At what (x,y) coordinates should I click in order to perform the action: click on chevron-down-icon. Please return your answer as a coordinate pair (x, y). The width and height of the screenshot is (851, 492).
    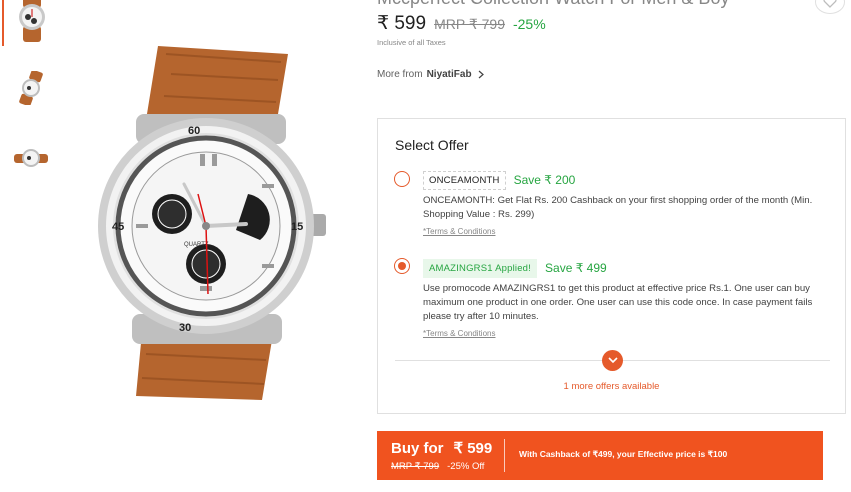
    Looking at the image, I should click on (612, 360).